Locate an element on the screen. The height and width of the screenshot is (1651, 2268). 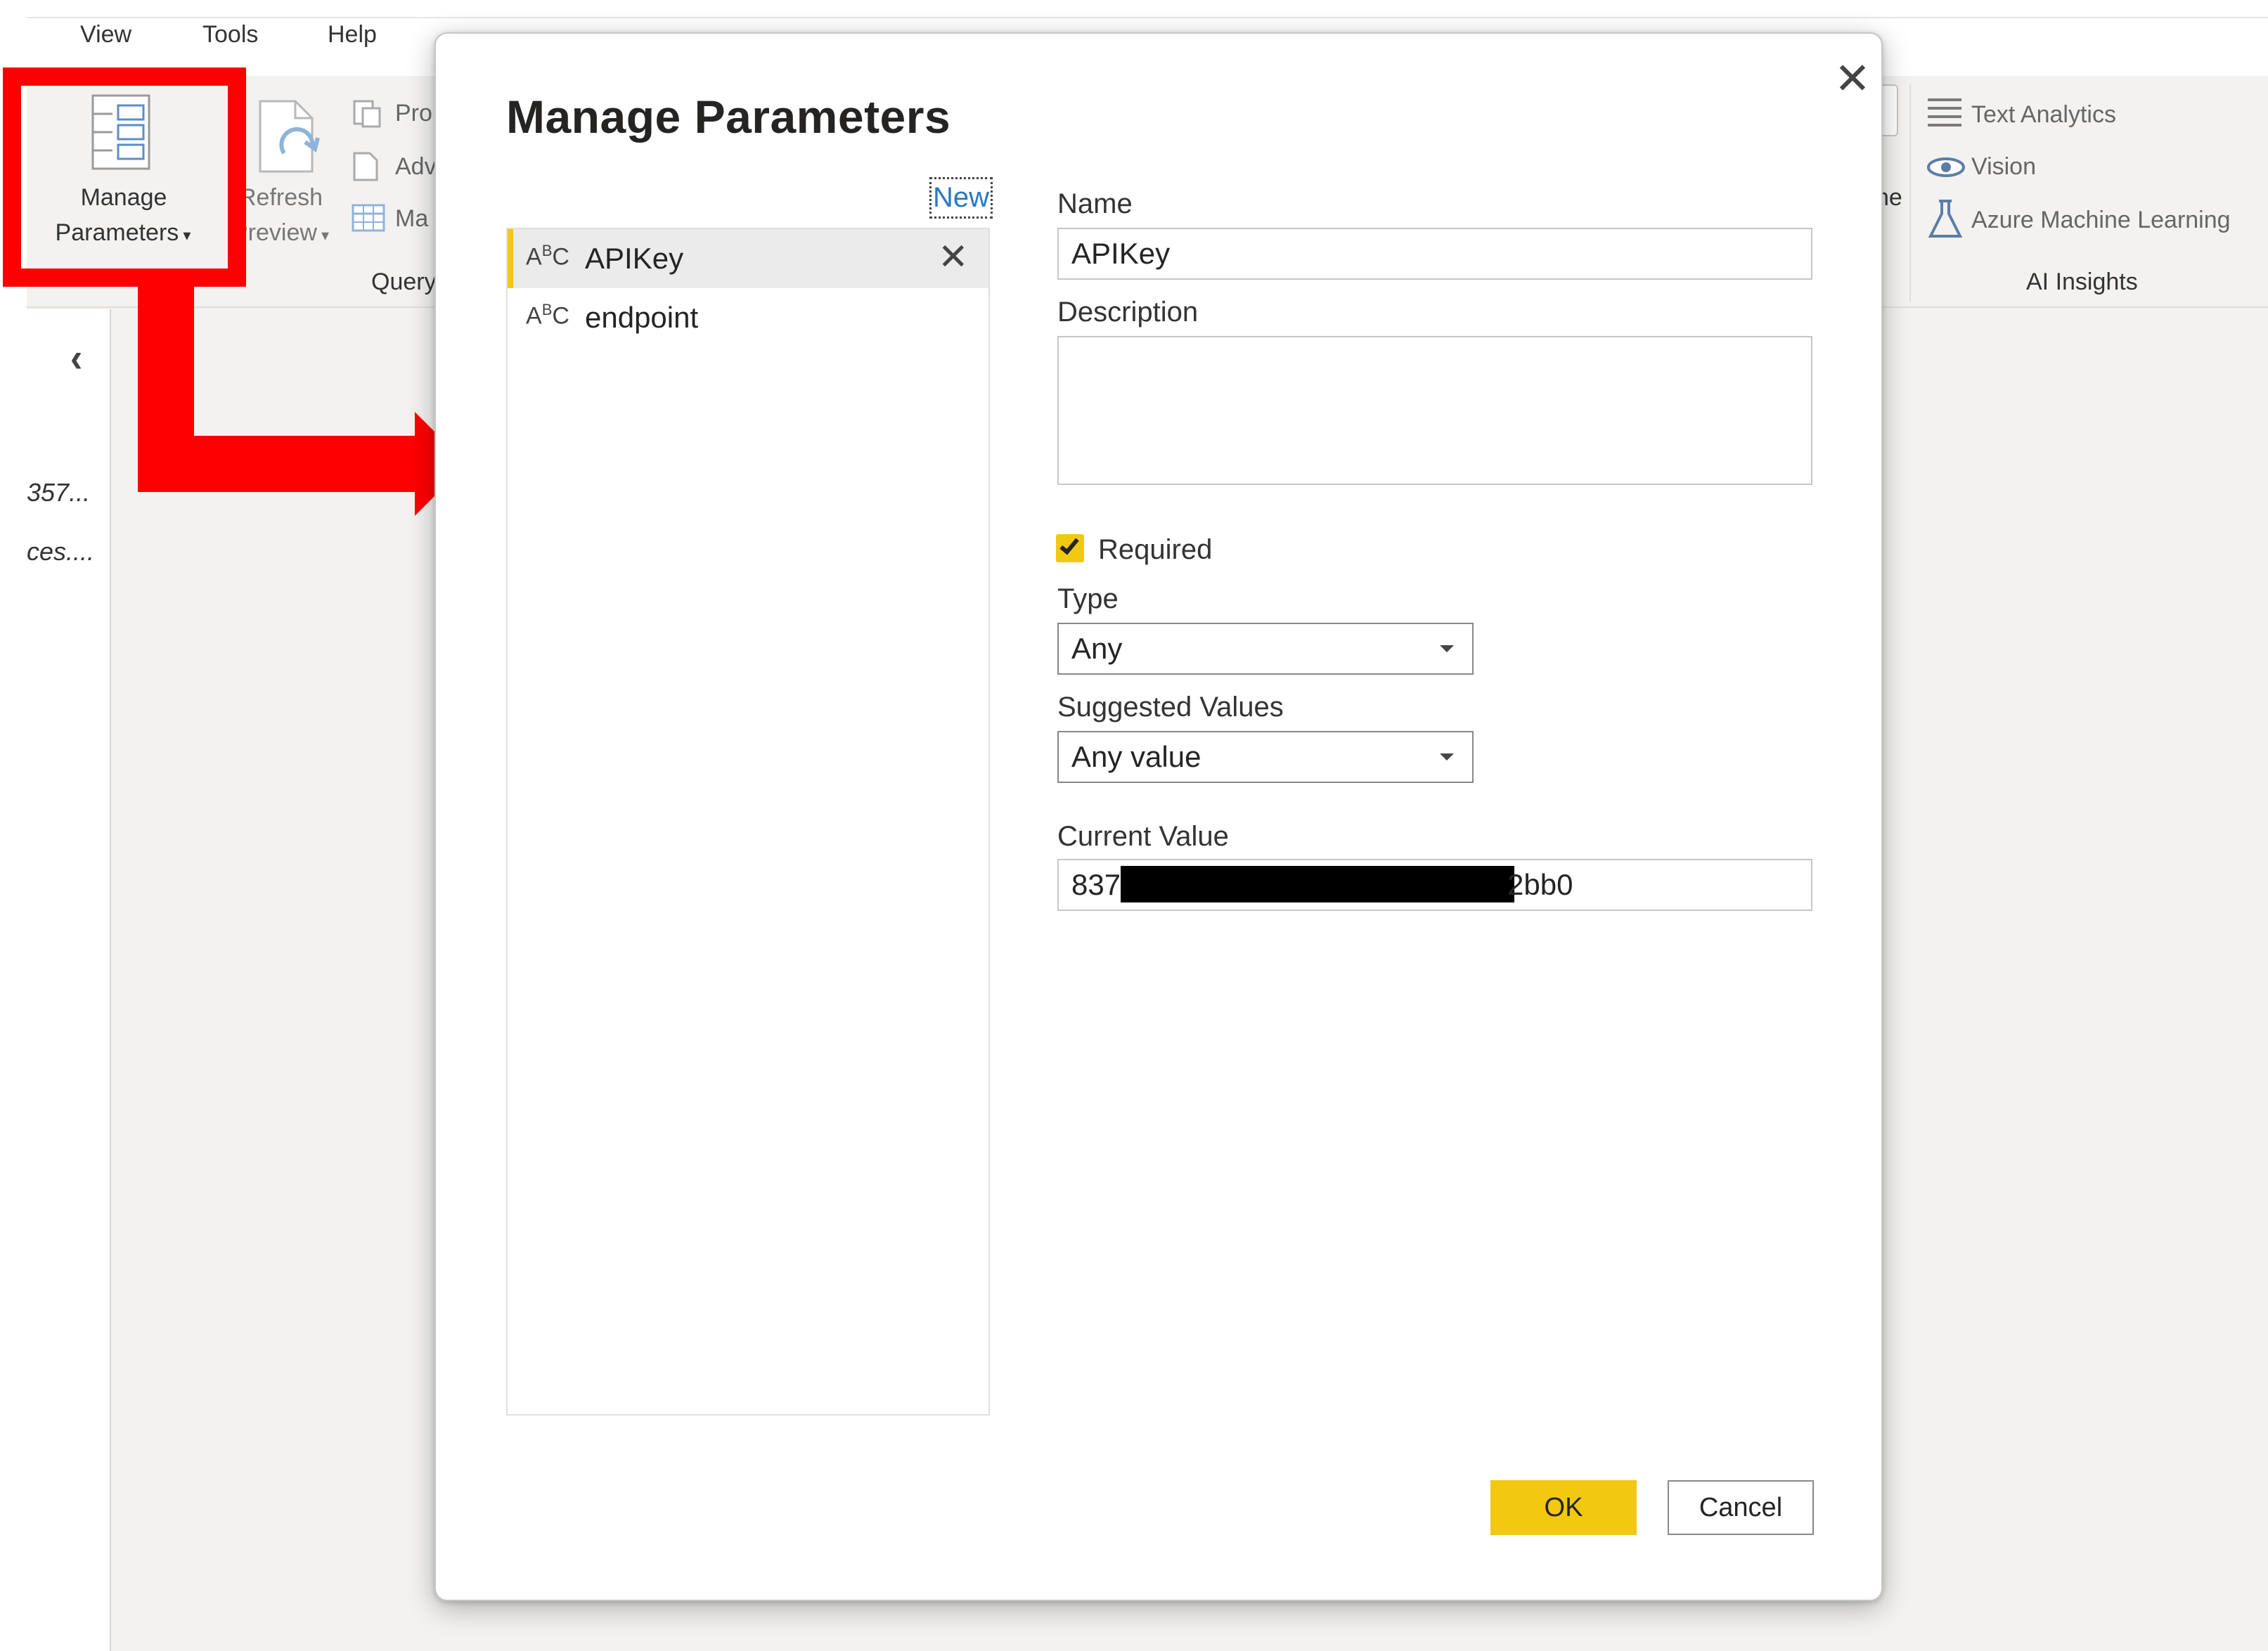
ok-button: OK is located at coordinates (1563, 1507).